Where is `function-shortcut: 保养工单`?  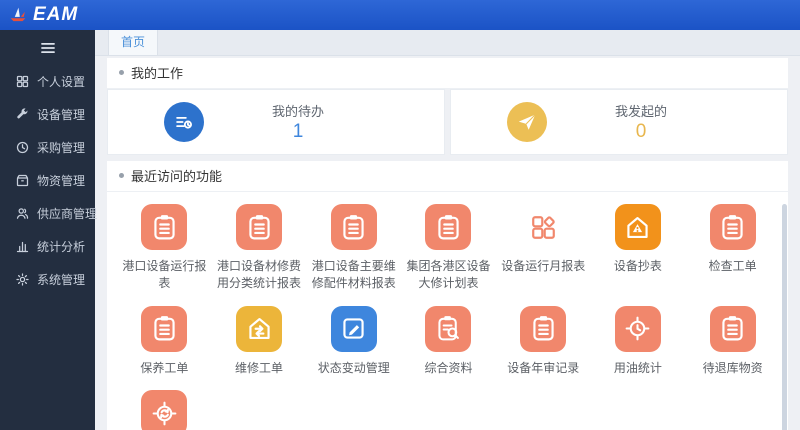 function-shortcut: 保养工单 is located at coordinates (164, 341).